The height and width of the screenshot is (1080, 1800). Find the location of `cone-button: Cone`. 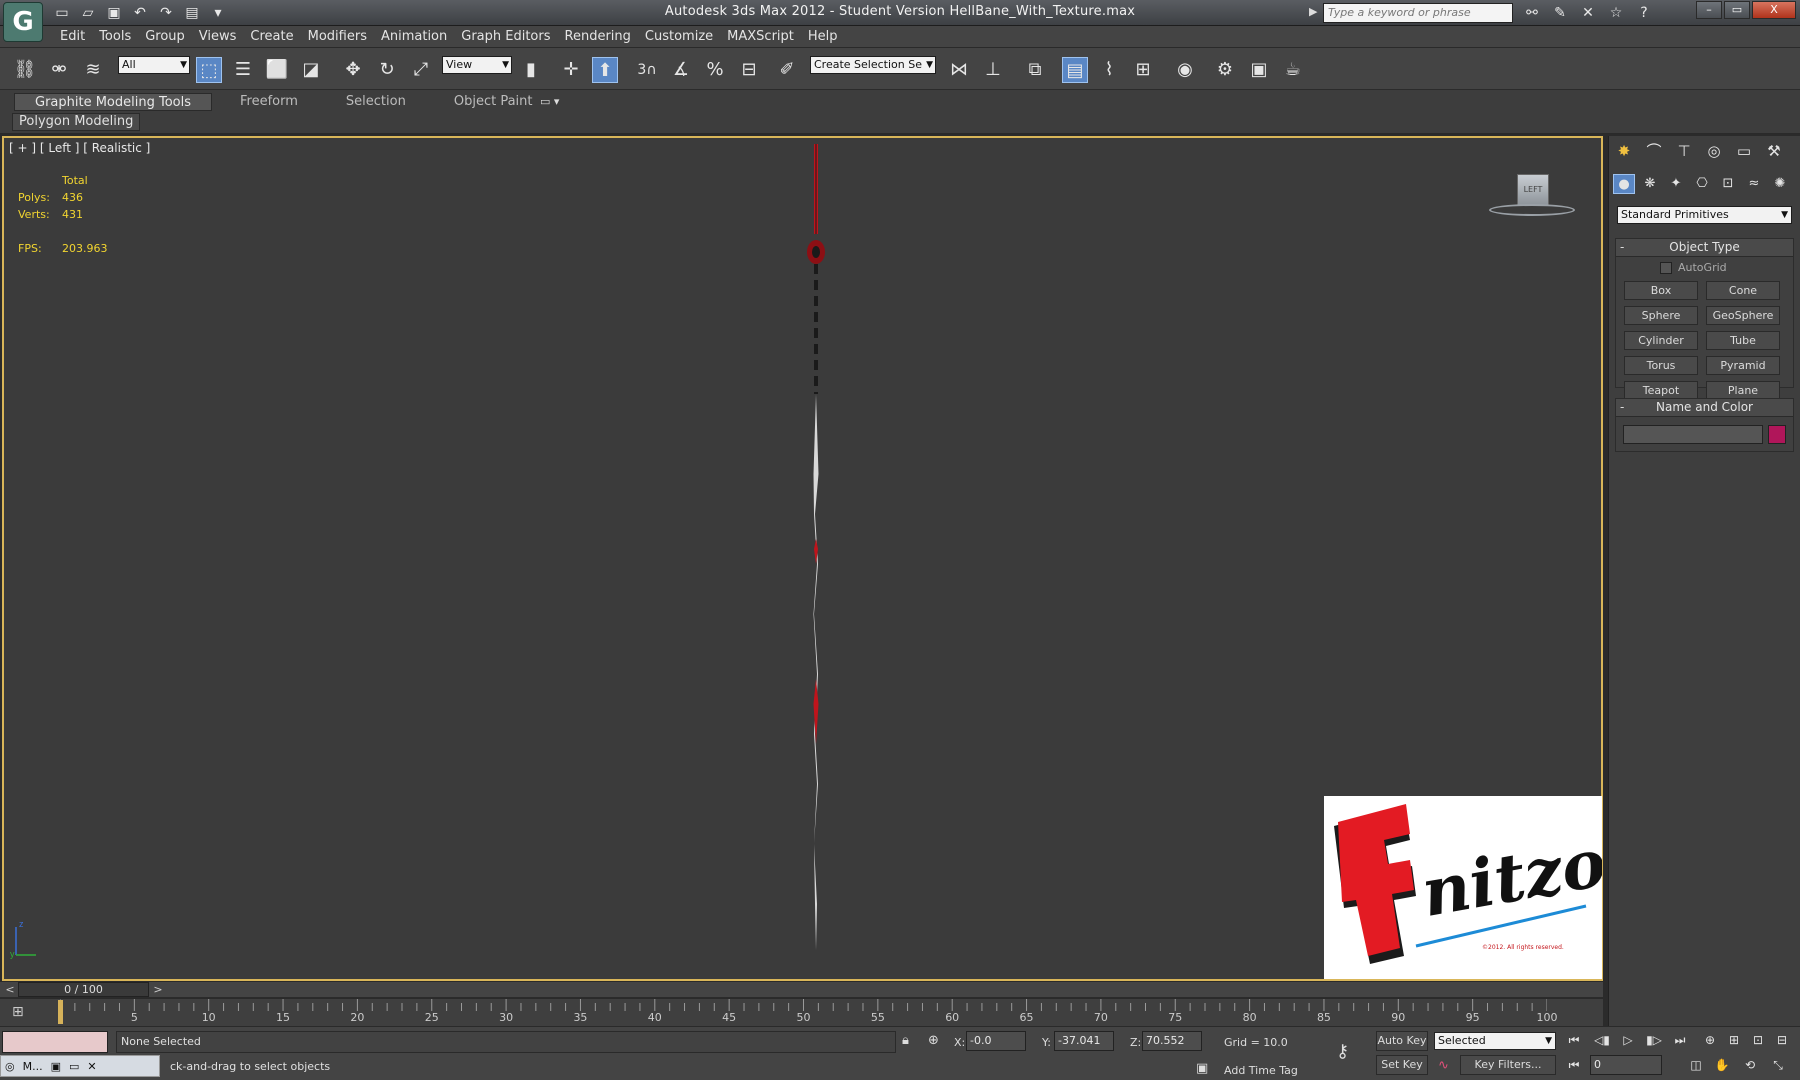

cone-button: Cone is located at coordinates (1743, 290).